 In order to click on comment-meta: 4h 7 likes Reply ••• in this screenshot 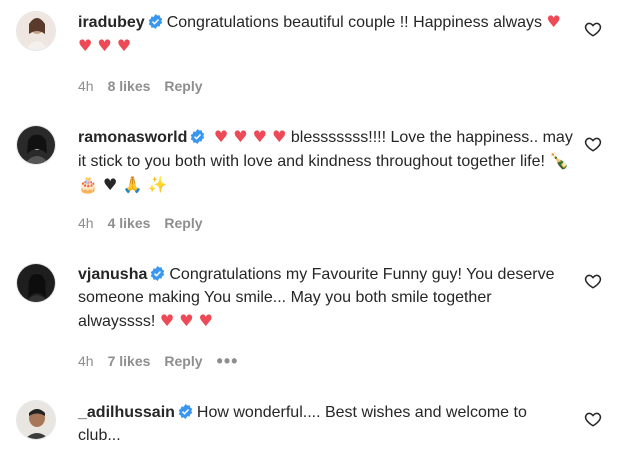, I will do `click(165, 361)`.